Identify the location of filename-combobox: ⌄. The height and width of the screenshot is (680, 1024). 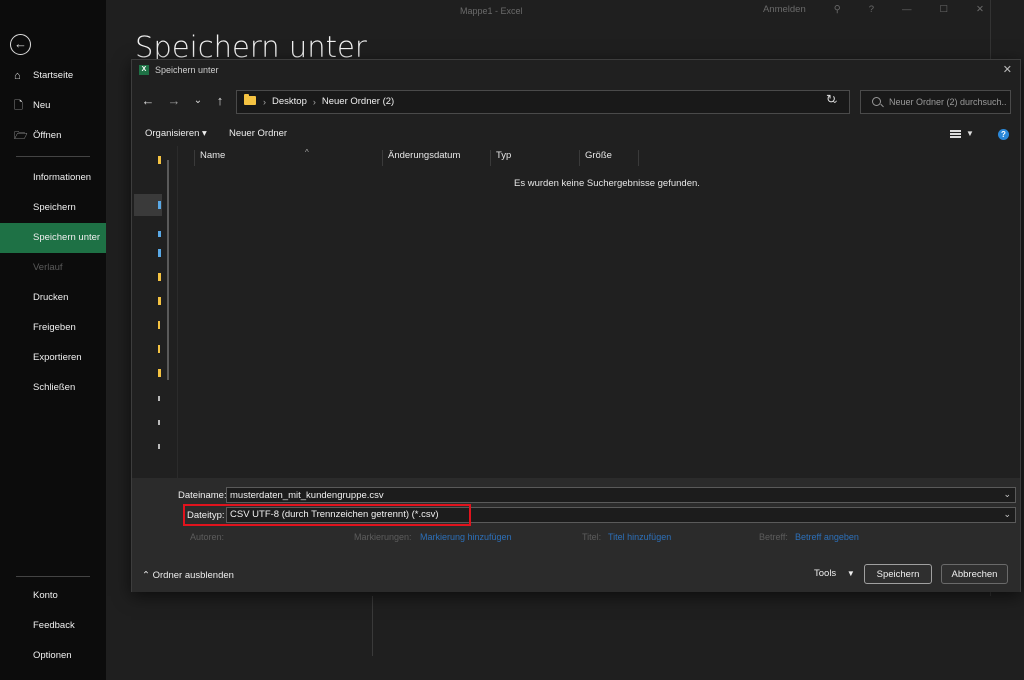
(621, 495).